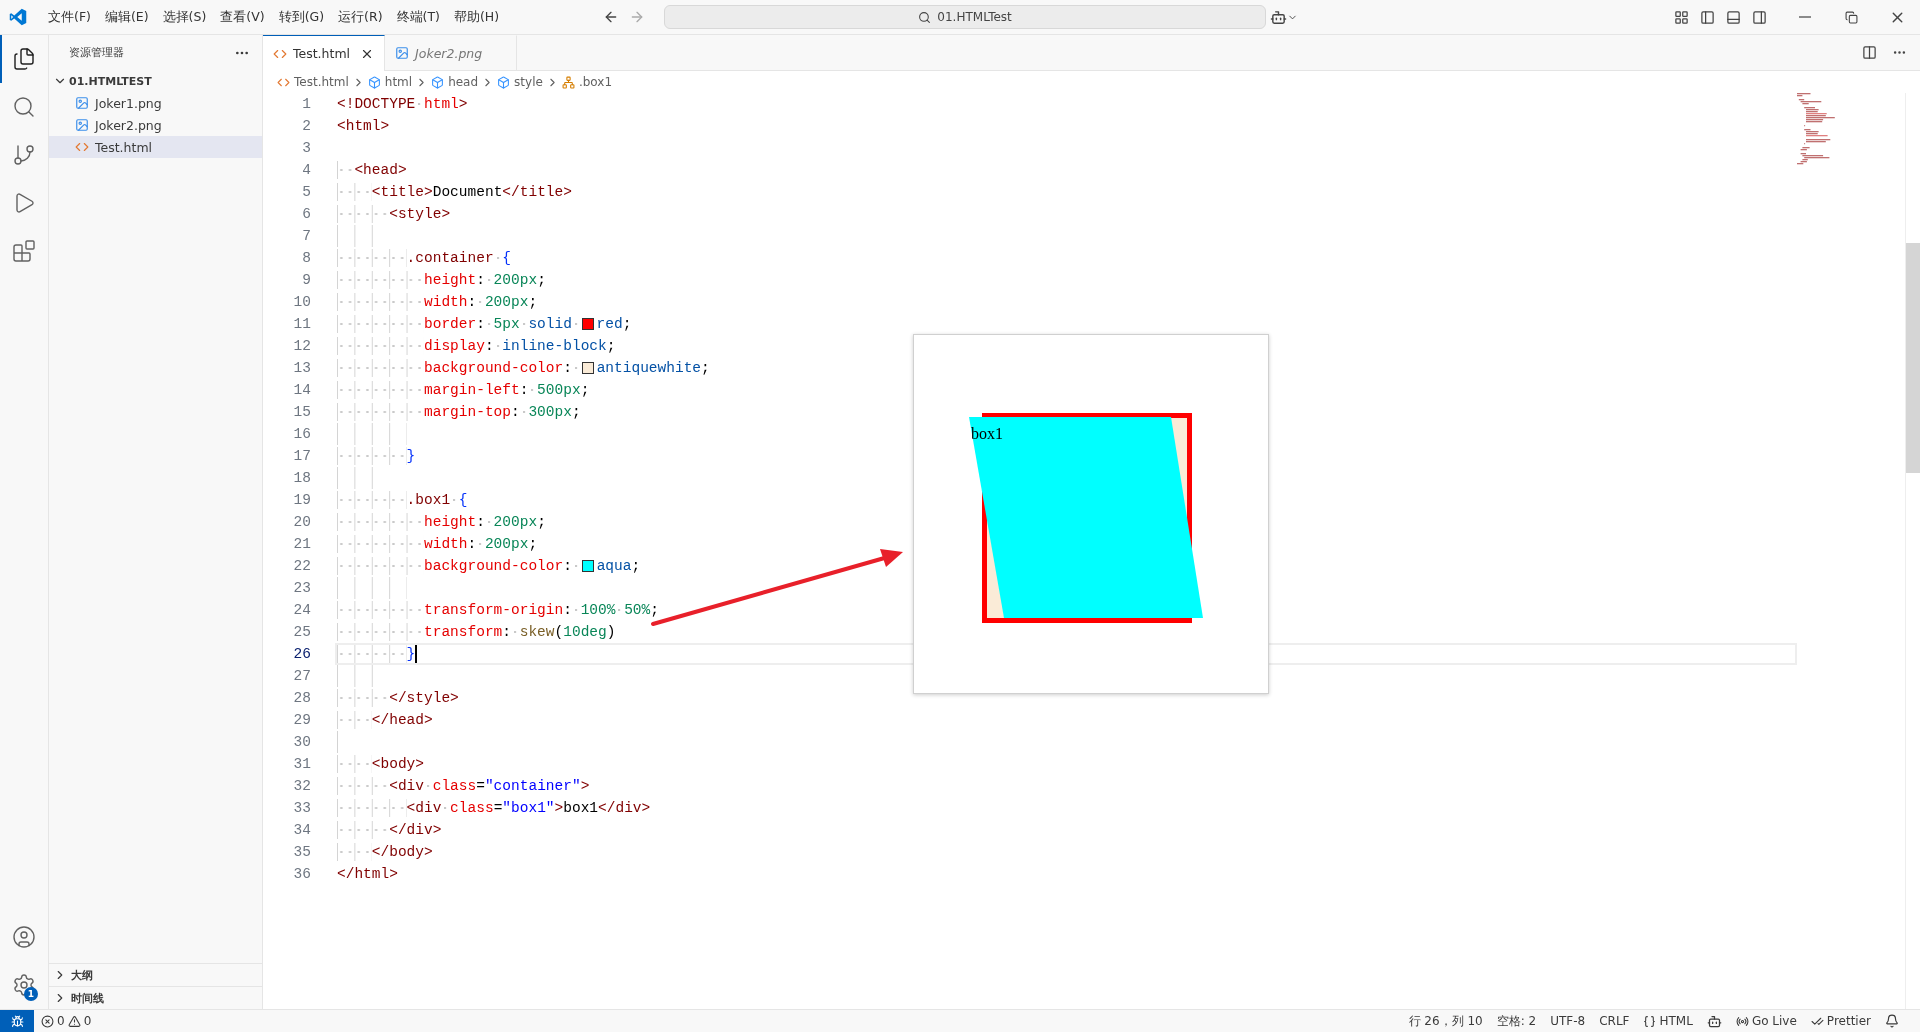 The height and width of the screenshot is (1032, 1920). What do you see at coordinates (360, 17) in the screenshot?
I see `menu-item: 运行(R)` at bounding box center [360, 17].